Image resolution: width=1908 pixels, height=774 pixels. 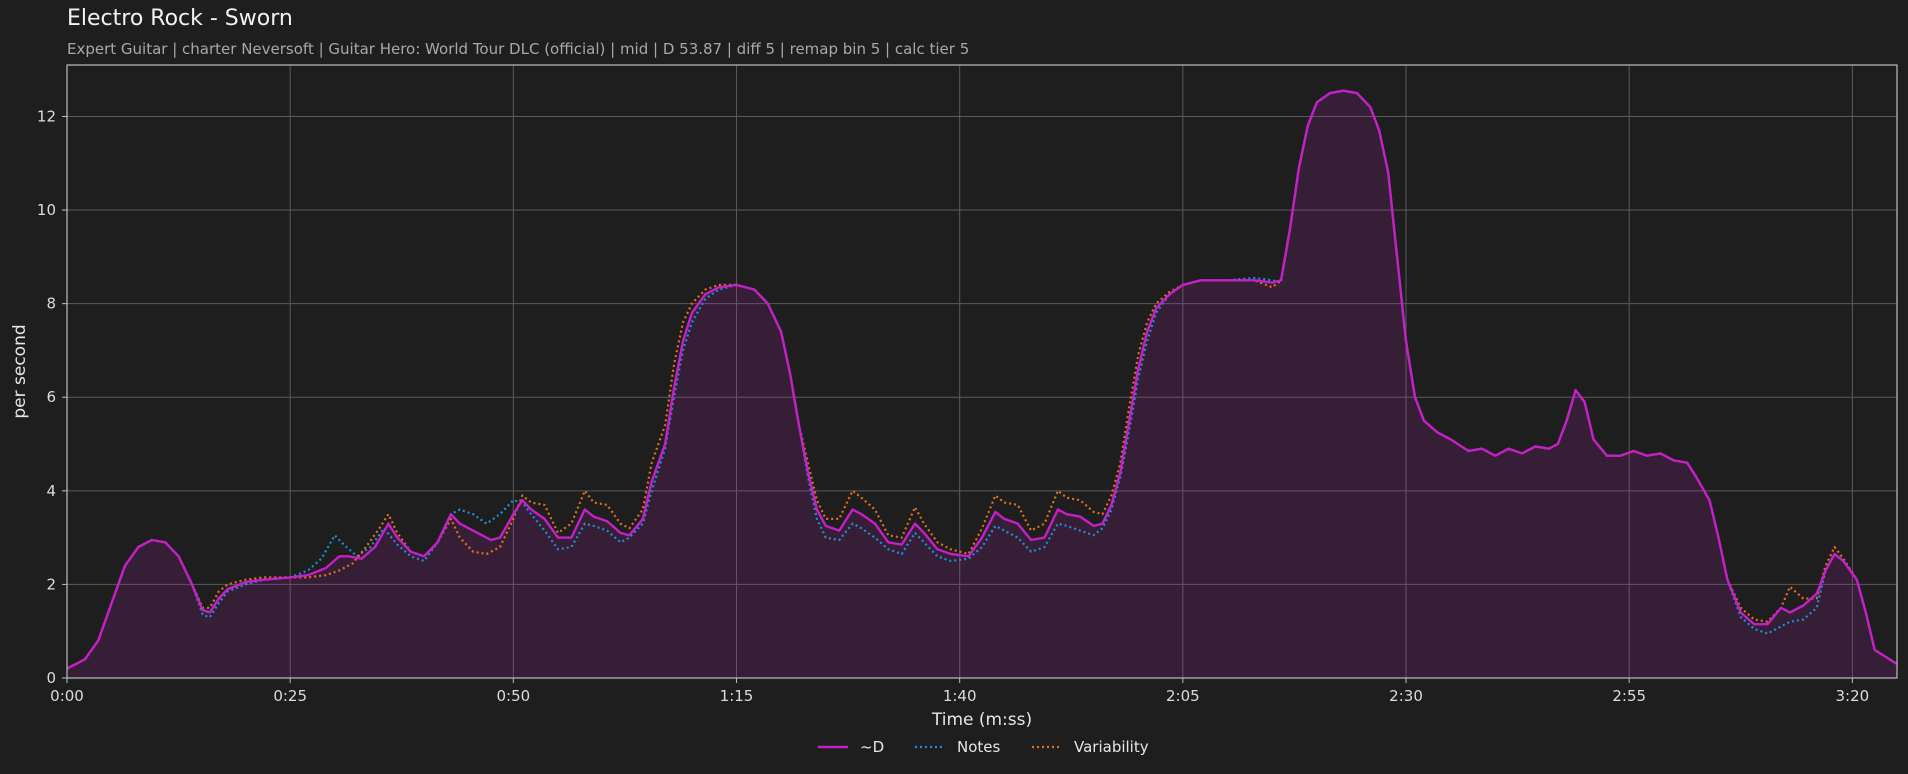 What do you see at coordinates (20, 371) in the screenshot?
I see `y-axis-label: per second` at bounding box center [20, 371].